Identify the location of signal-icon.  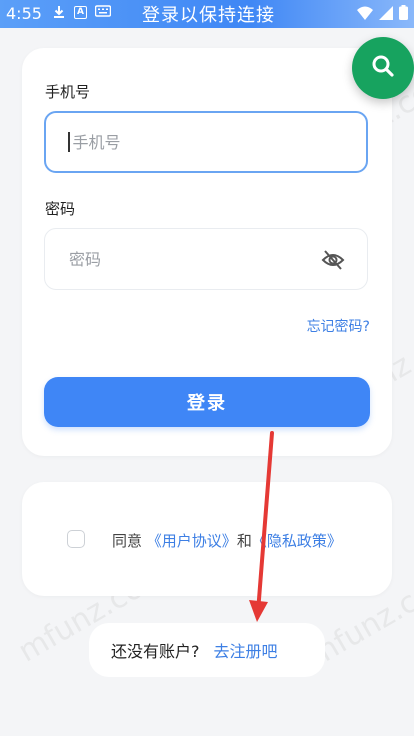
(386, 14).